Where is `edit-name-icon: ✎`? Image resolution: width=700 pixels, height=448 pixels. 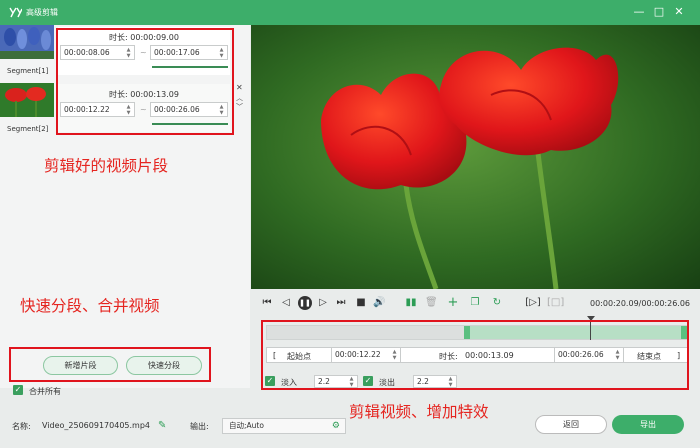
edit-name-icon: ✎ is located at coordinates (162, 425).